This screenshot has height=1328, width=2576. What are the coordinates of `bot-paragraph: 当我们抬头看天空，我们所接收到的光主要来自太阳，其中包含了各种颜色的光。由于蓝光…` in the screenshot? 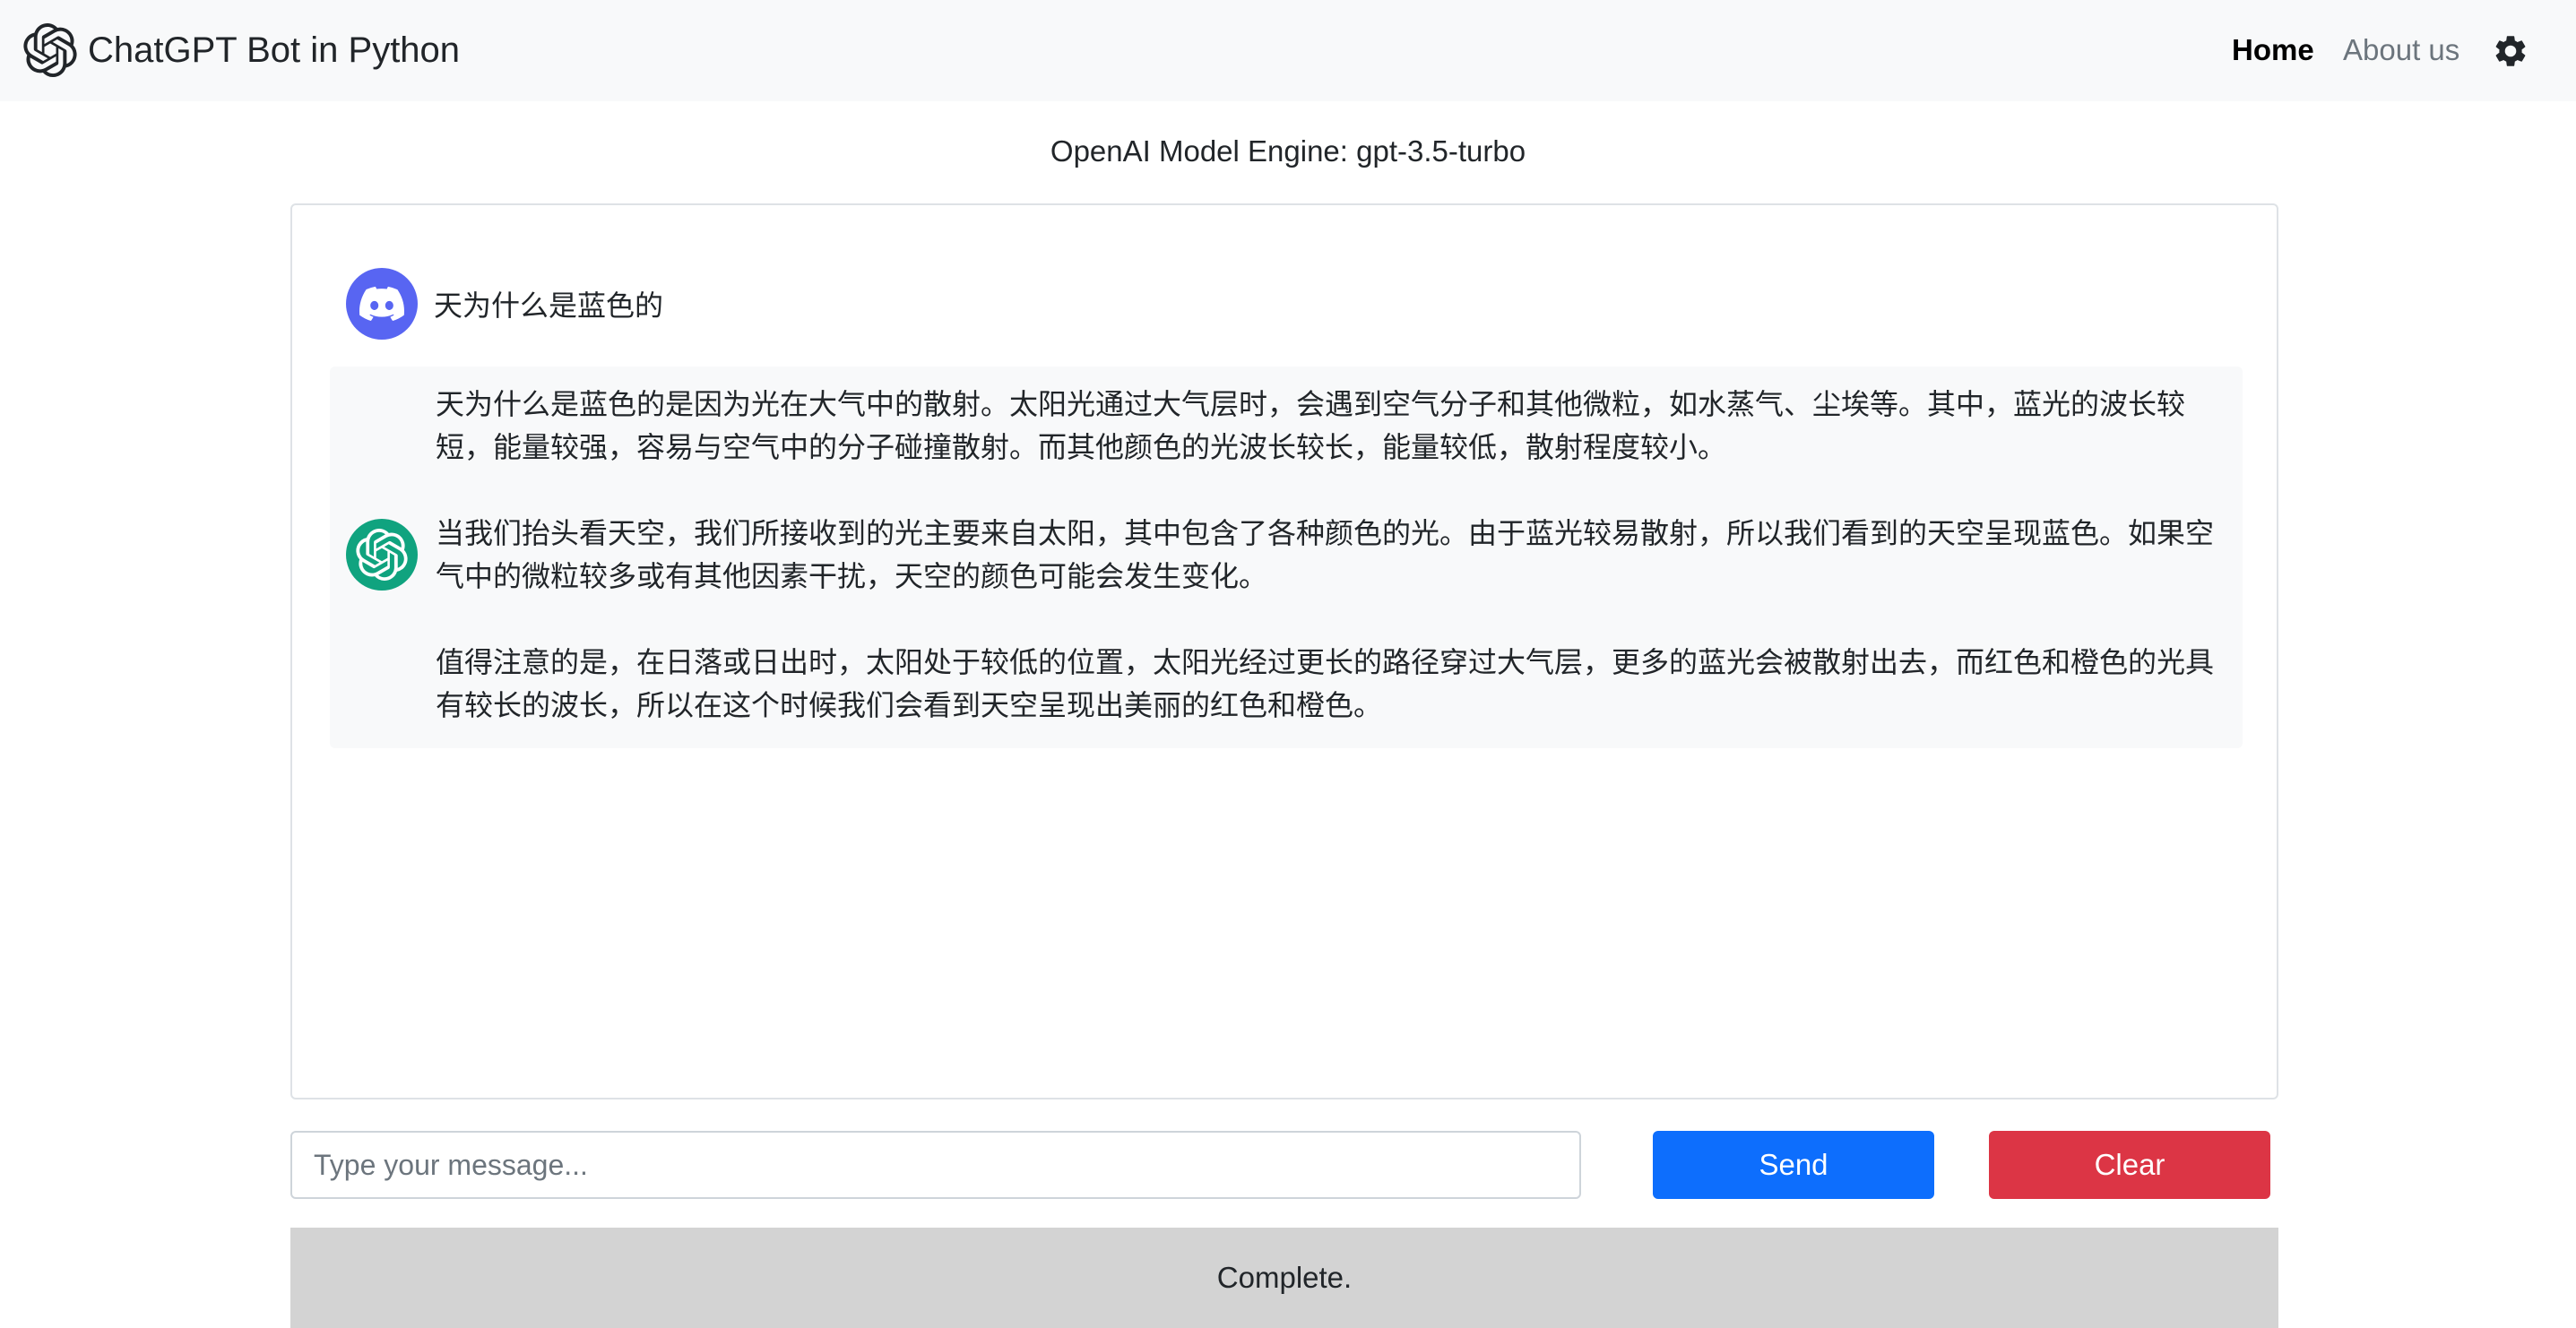 It's located at (1325, 555).